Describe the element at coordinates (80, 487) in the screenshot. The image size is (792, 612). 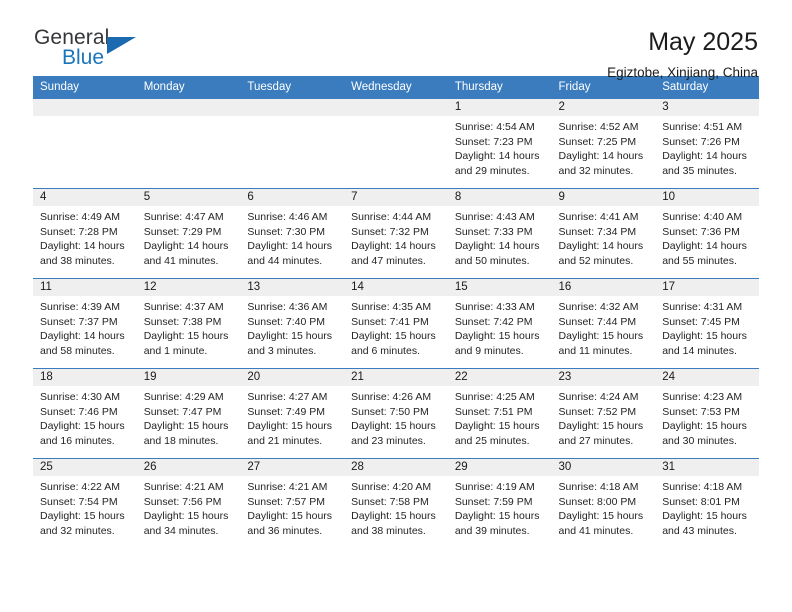
I see `day-detail-line: Sunrise: 4:22 AM` at that location.